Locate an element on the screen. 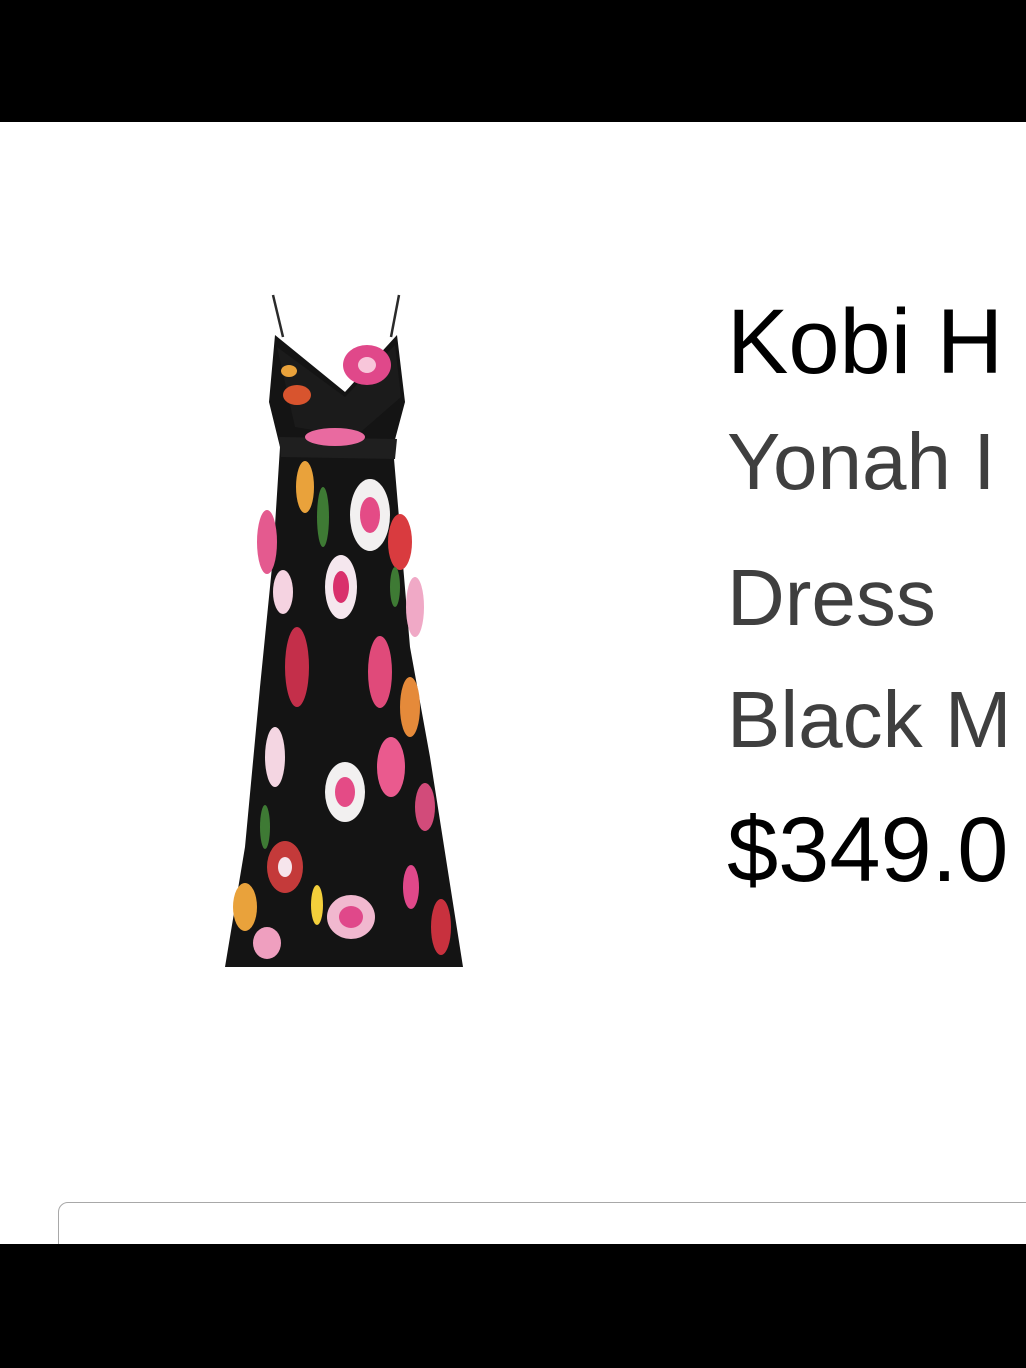 The image size is (1026, 1368). product-image is located at coordinates (345, 637).